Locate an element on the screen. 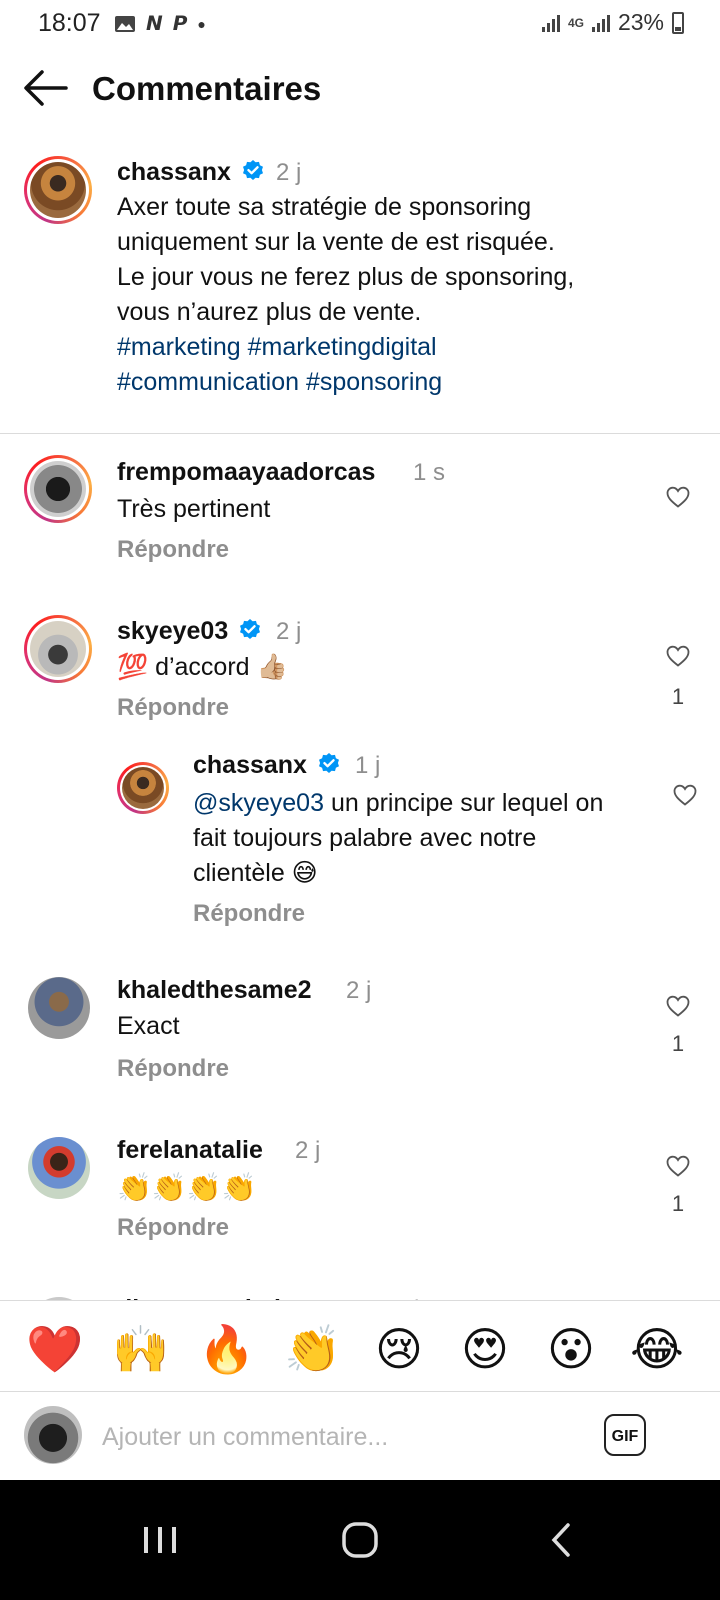 The height and width of the screenshot is (1600, 720). comment-username: frempomaayaadorcas is located at coordinates (246, 472).